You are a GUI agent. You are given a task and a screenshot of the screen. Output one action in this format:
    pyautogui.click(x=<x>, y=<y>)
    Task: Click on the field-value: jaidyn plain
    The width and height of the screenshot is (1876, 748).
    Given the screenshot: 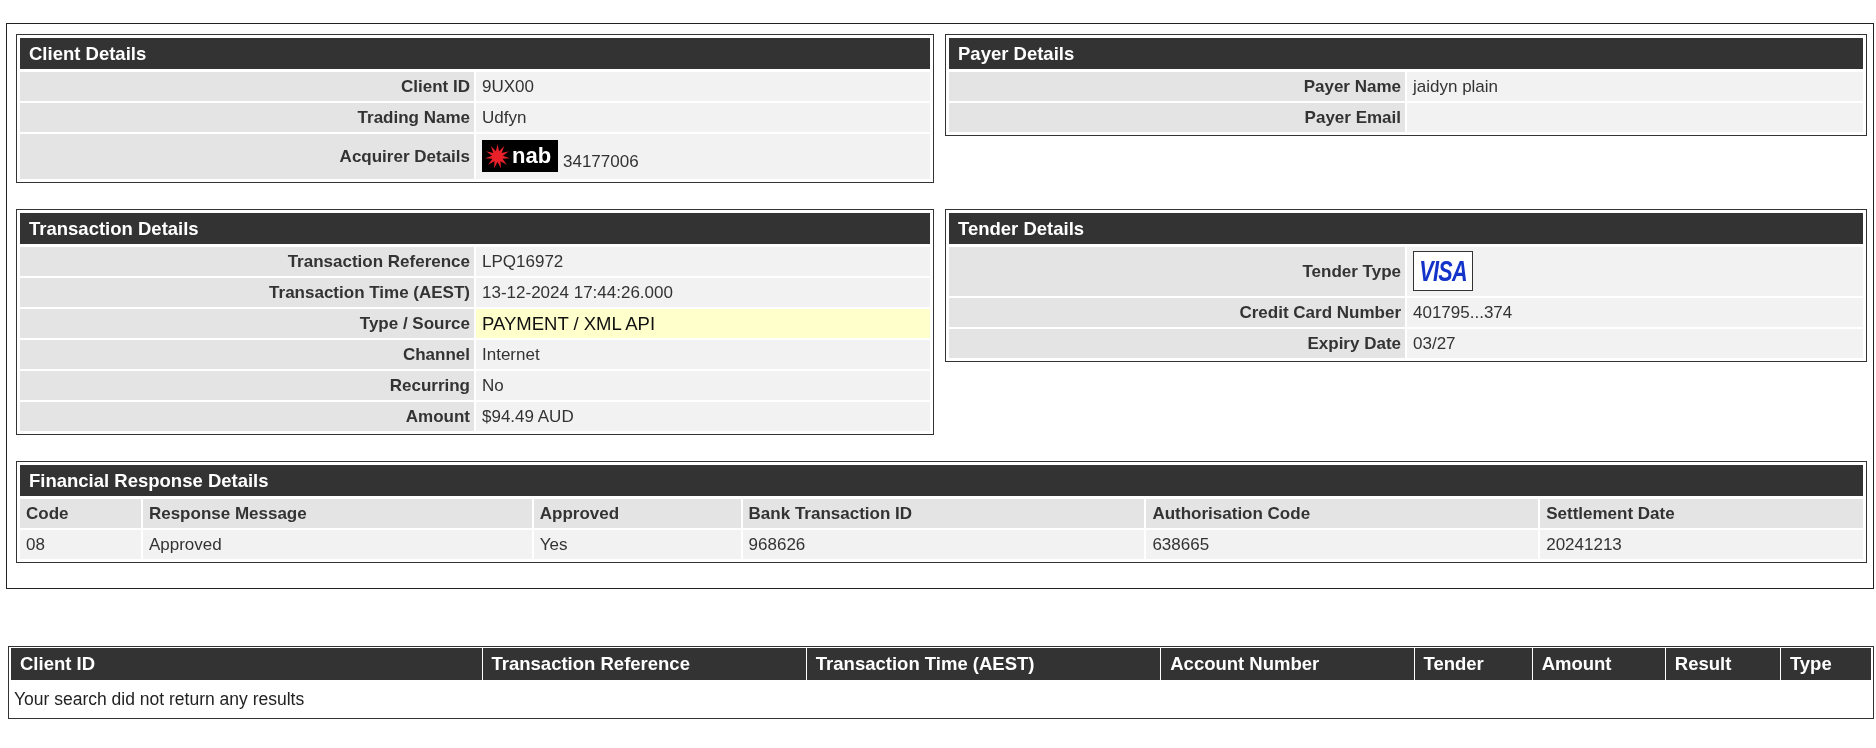 What is the action you would take?
    pyautogui.click(x=1635, y=86)
    